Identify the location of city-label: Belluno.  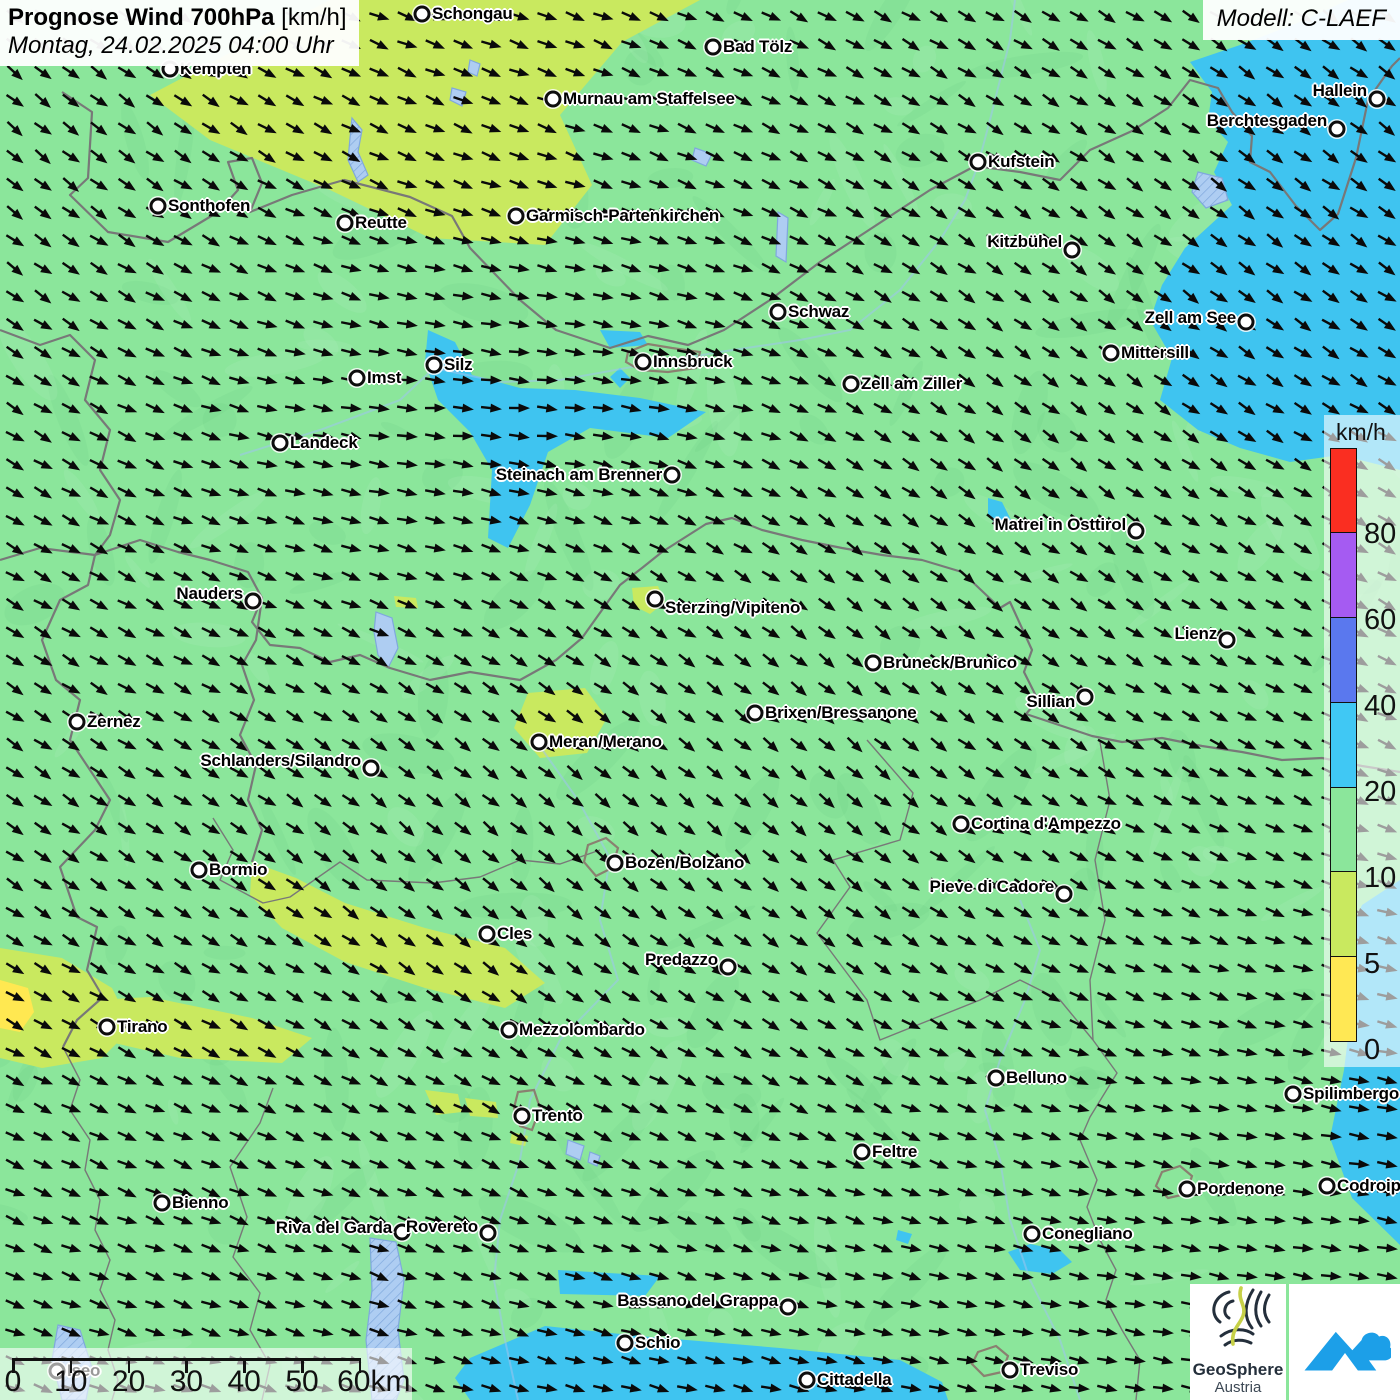
(1036, 1077).